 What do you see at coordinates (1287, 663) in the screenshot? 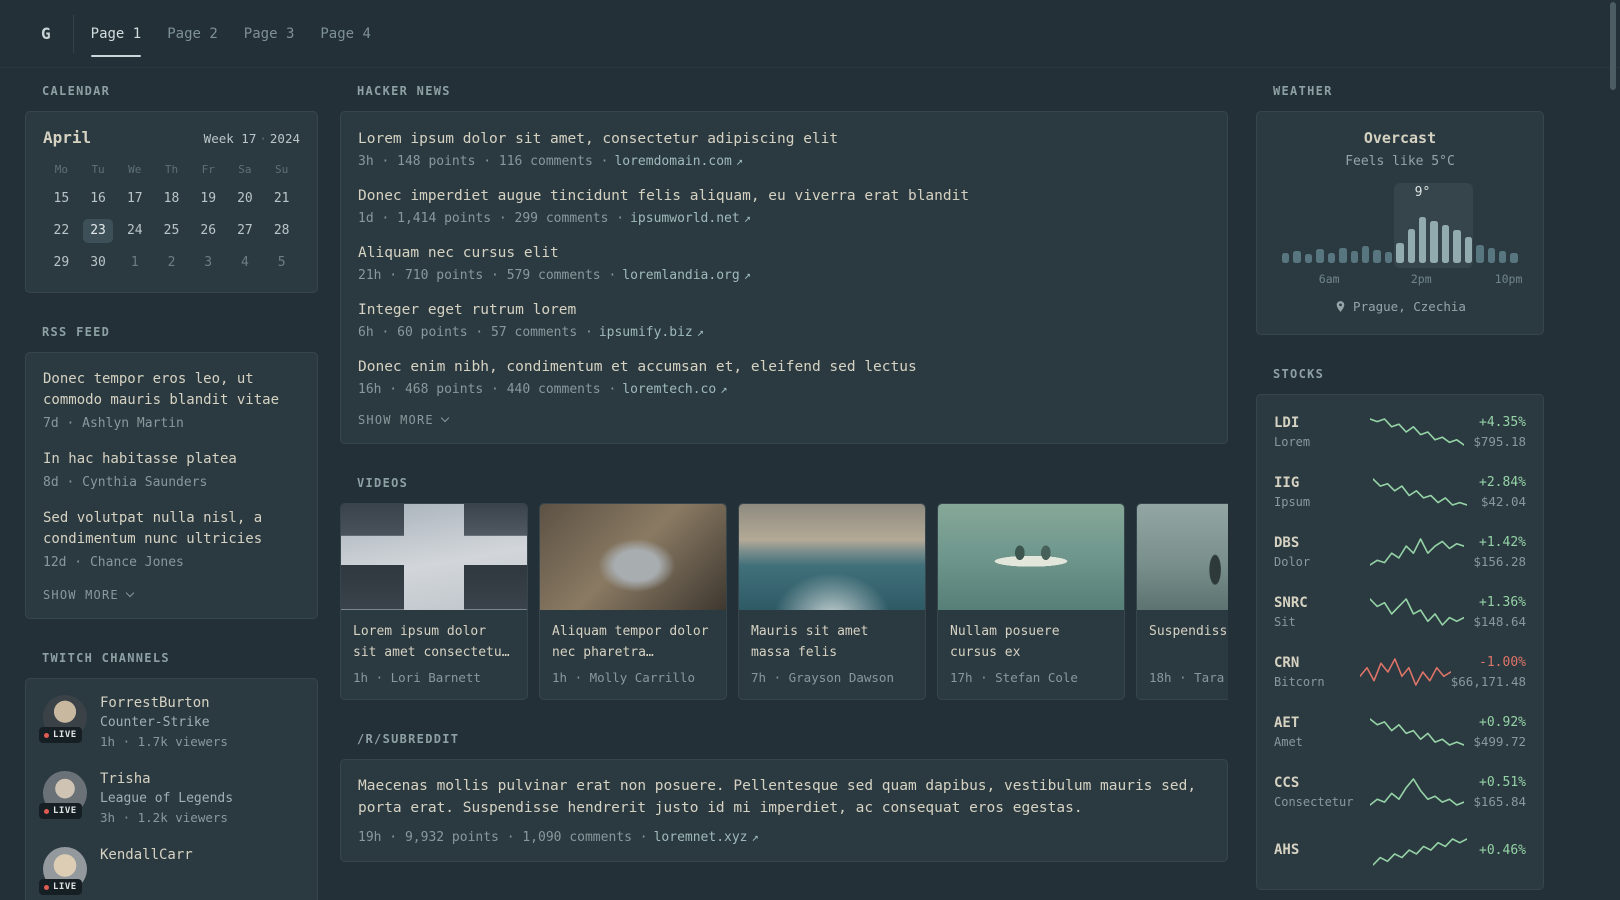
I see `stock-symbol: CRN` at bounding box center [1287, 663].